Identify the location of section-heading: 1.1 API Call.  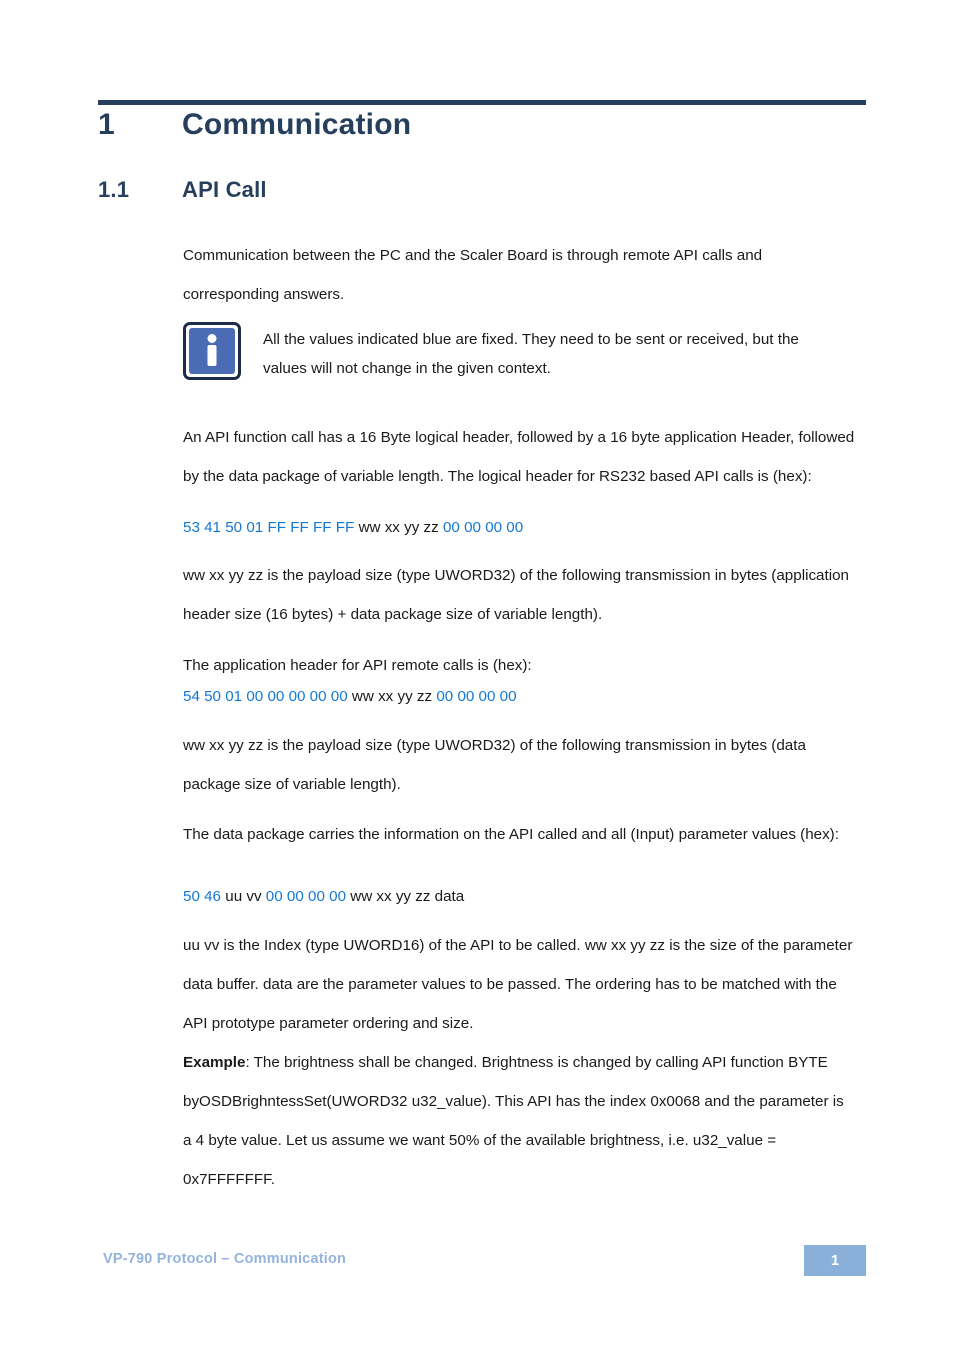
(482, 190).